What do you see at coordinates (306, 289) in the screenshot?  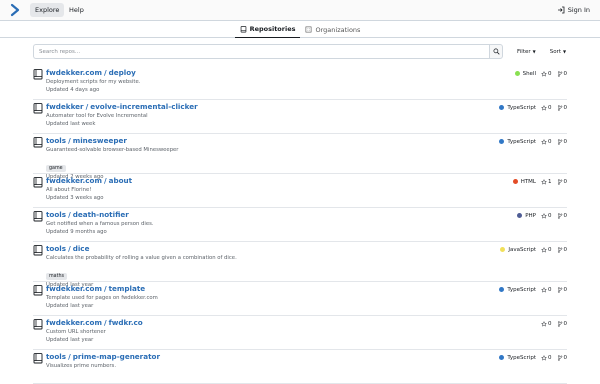 I see `repo-title: fwdekker.com / template` at bounding box center [306, 289].